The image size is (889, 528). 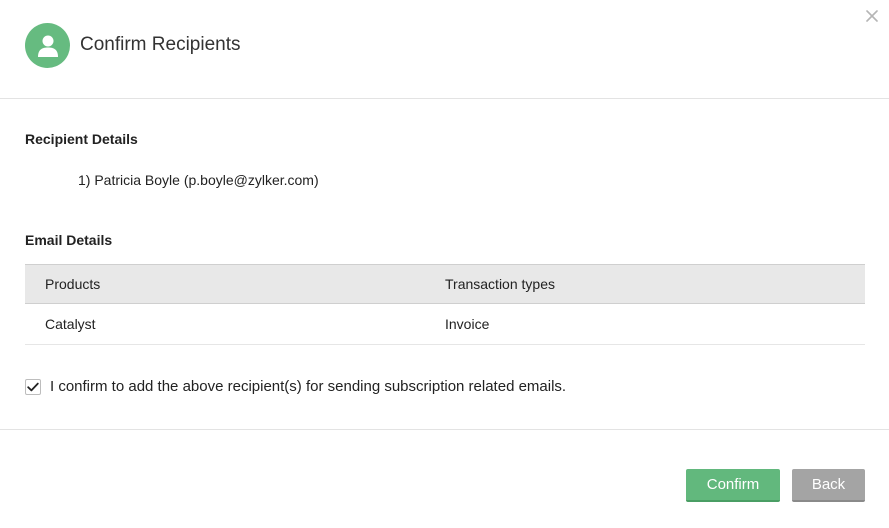 I want to click on dialog-title: Confirm Recipients, so click(x=160, y=44).